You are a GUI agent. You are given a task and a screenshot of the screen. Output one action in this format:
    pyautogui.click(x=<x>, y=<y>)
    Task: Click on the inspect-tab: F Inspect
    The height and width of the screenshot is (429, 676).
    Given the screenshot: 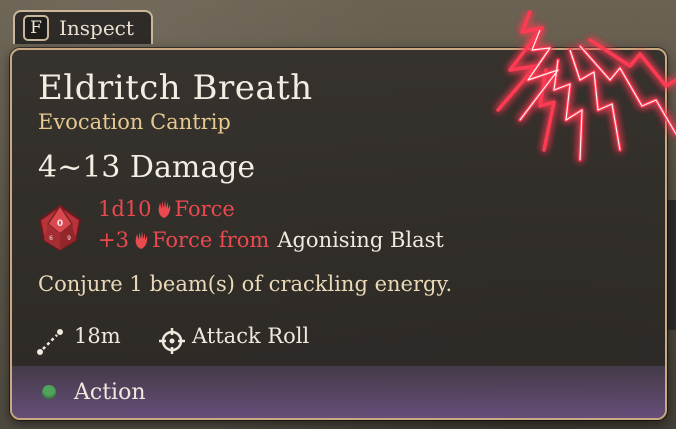 What is the action you would take?
    pyautogui.click(x=83, y=27)
    